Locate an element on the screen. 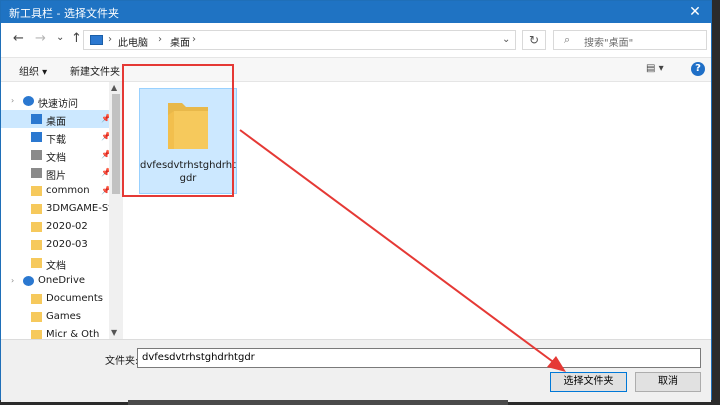  sidebar-item-label: 2020-03 is located at coordinates (67, 244).